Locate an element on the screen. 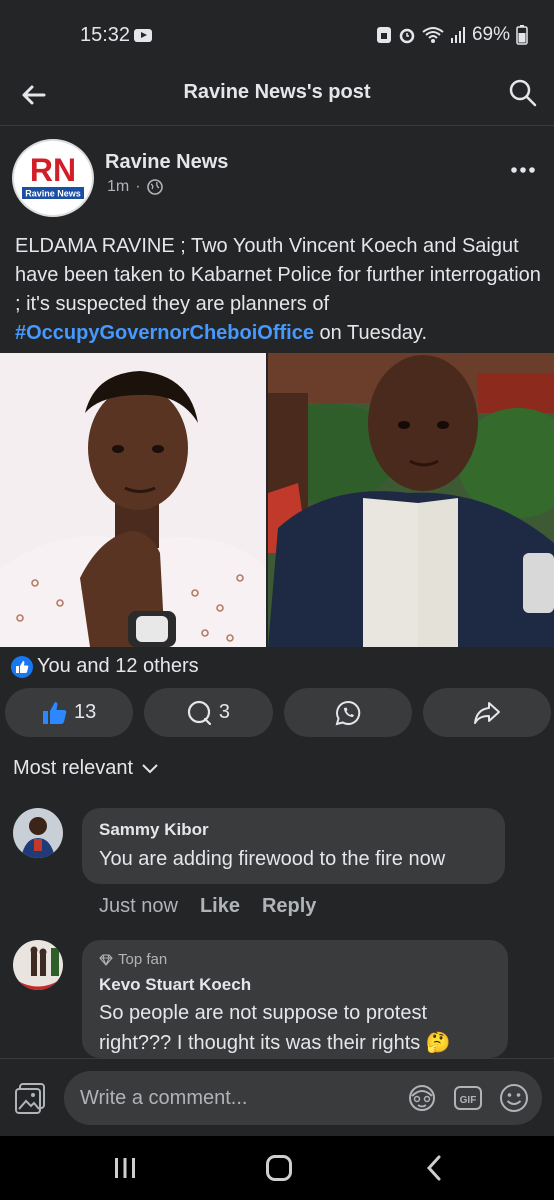 The width and height of the screenshot is (554, 1200). comment-author: Kevo Stuart Koech is located at coordinates (175, 985).